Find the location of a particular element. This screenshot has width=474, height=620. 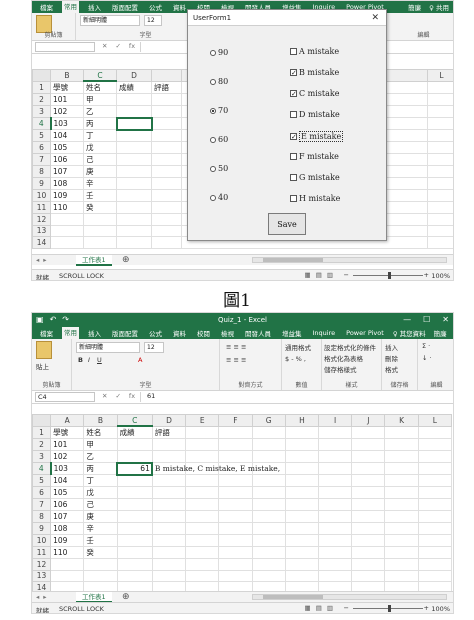

add-sheet-icon: ⊕ is located at coordinates (126, 260).